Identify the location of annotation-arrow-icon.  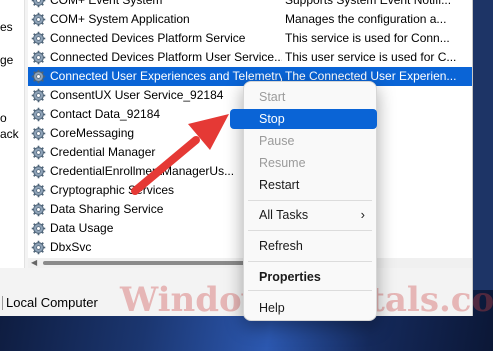
(180, 154).